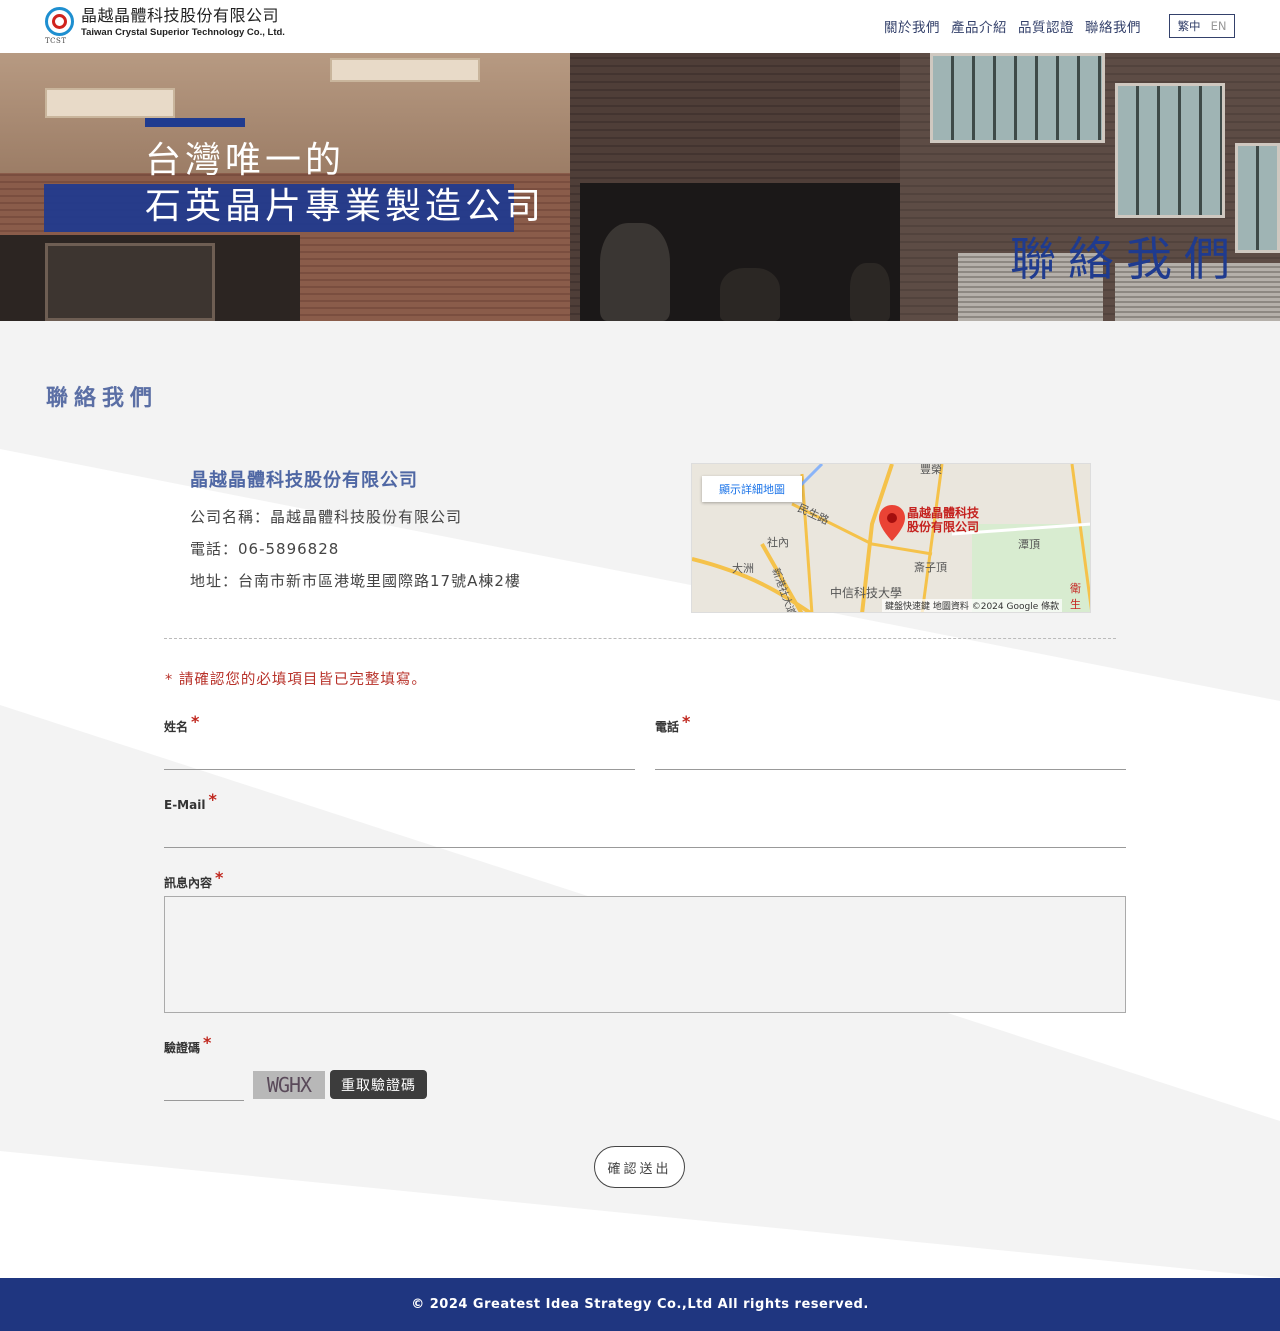  Describe the element at coordinates (289, 1085) in the screenshot. I see `captcha-image: WGHX` at that location.